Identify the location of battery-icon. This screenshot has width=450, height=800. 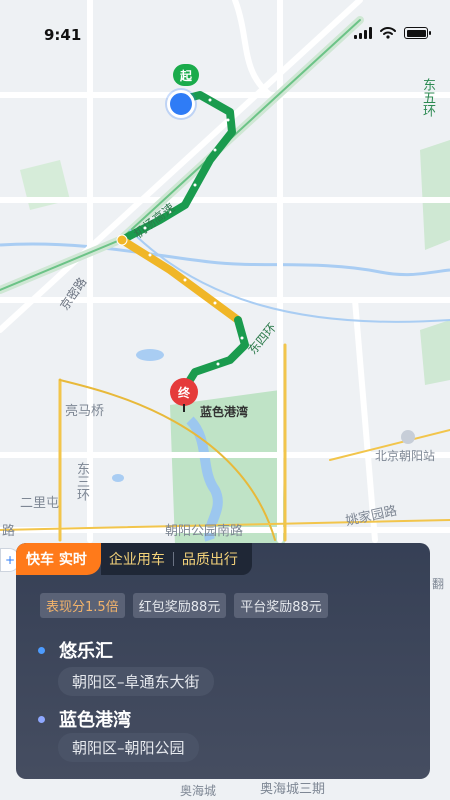
(417, 33).